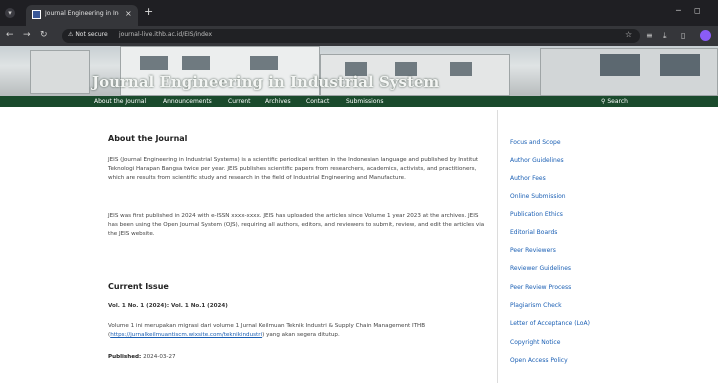 Image resolution: width=718 pixels, height=383 pixels. I want to click on search-label: Search, so click(617, 101).